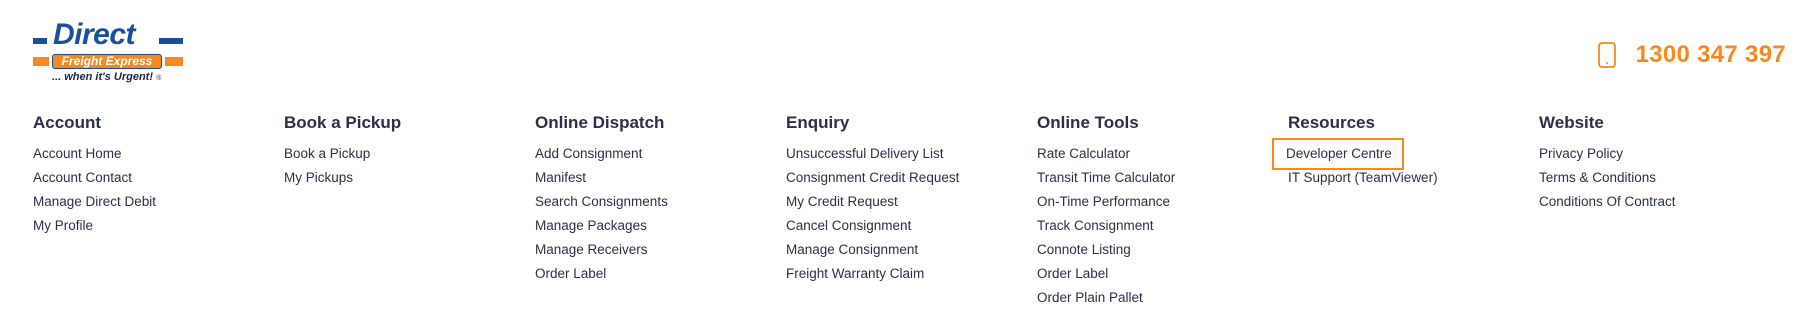 The height and width of the screenshot is (336, 1819). What do you see at coordinates (1331, 122) in the screenshot?
I see `column-title: Resources` at bounding box center [1331, 122].